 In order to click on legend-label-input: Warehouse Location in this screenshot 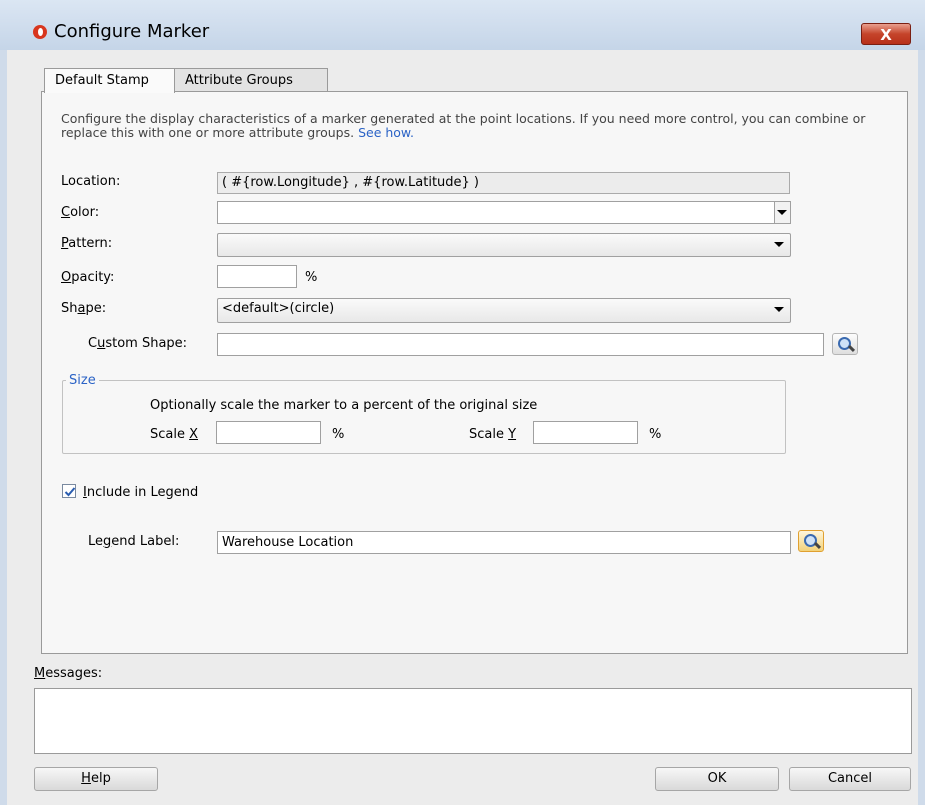, I will do `click(504, 542)`.